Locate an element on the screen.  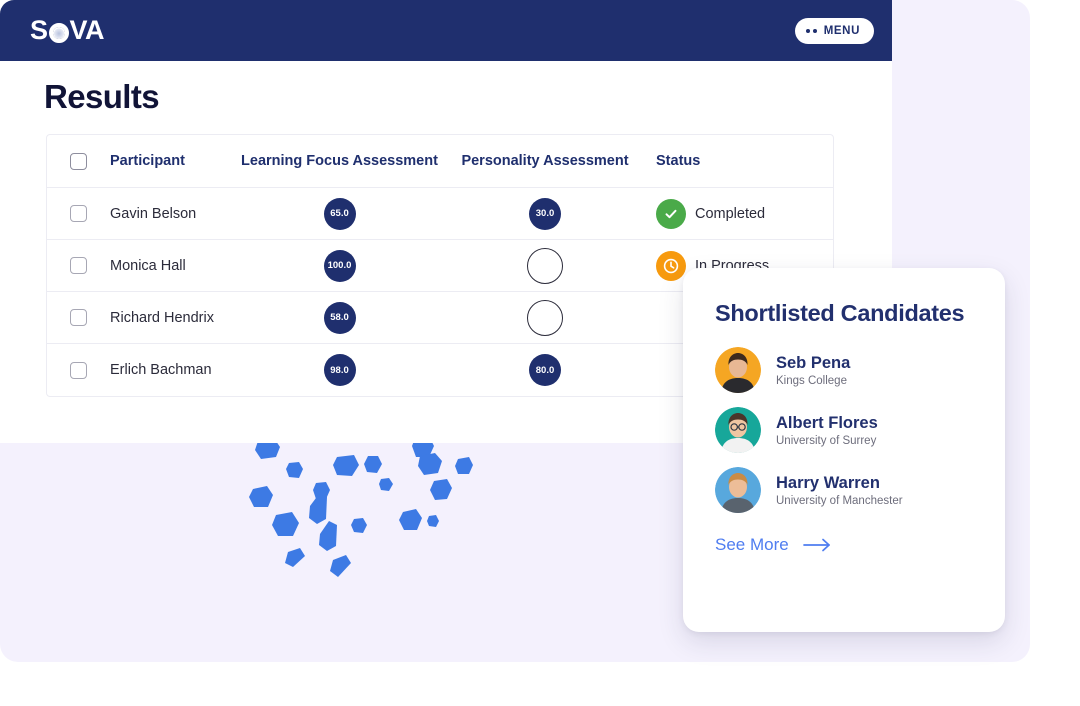
participant-name: Richard Hendrix is located at coordinates (162, 317).